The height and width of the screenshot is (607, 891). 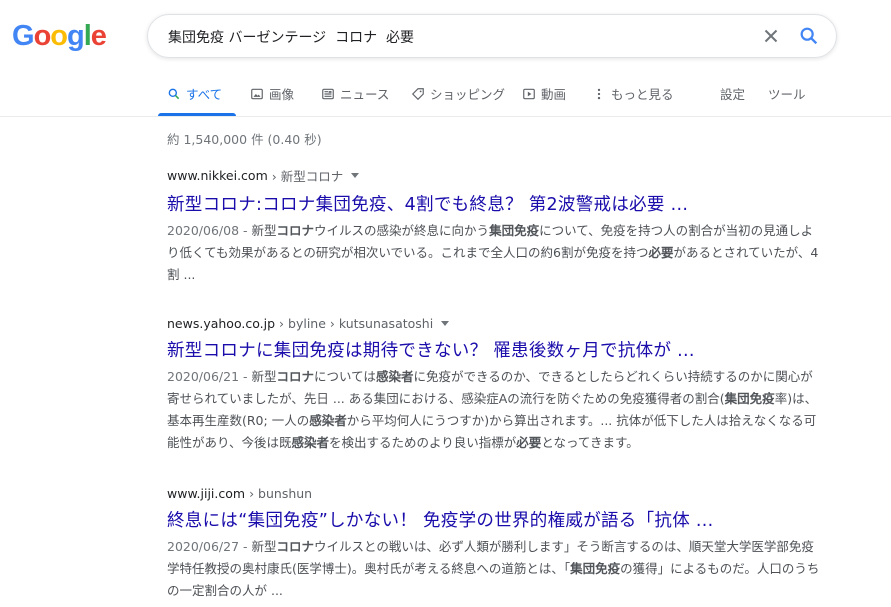 What do you see at coordinates (365, 94) in the screenshot?
I see `tab-label: ニュース` at bounding box center [365, 94].